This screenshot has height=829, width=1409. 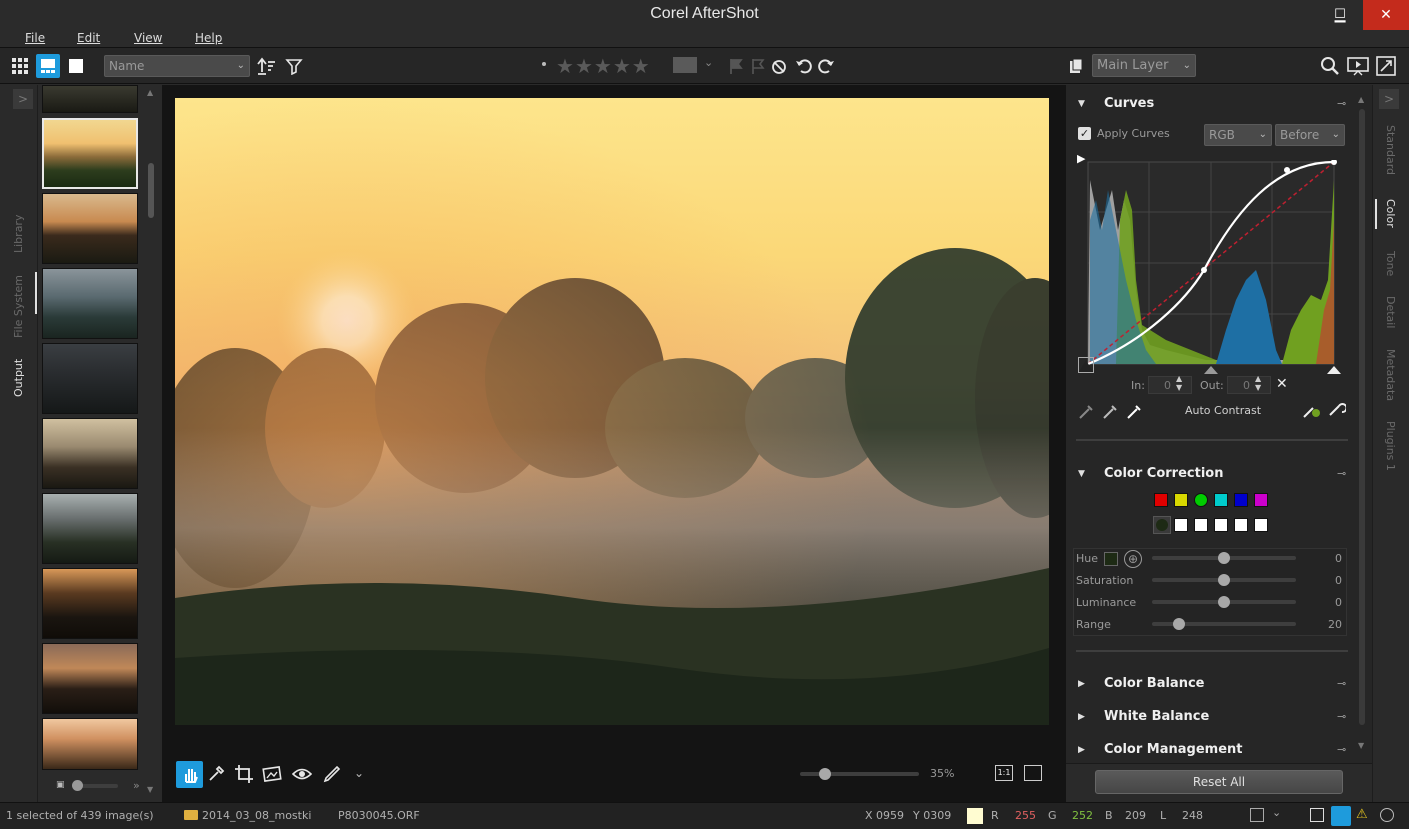 What do you see at coordinates (1390, 150) in the screenshot?
I see `tab-standard: Standard` at bounding box center [1390, 150].